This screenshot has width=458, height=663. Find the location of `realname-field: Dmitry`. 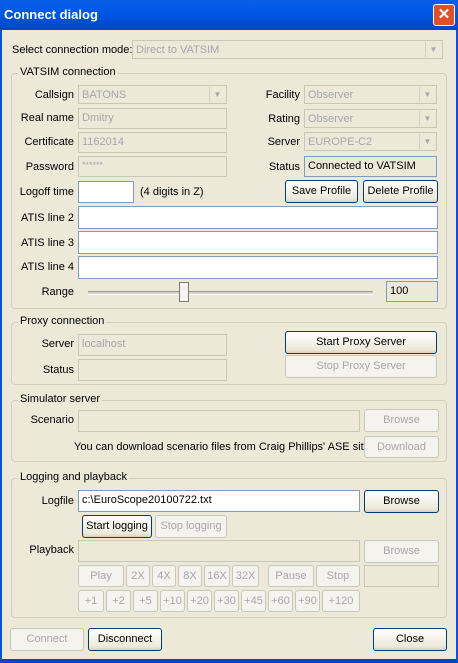

realname-field: Dmitry is located at coordinates (152, 118).